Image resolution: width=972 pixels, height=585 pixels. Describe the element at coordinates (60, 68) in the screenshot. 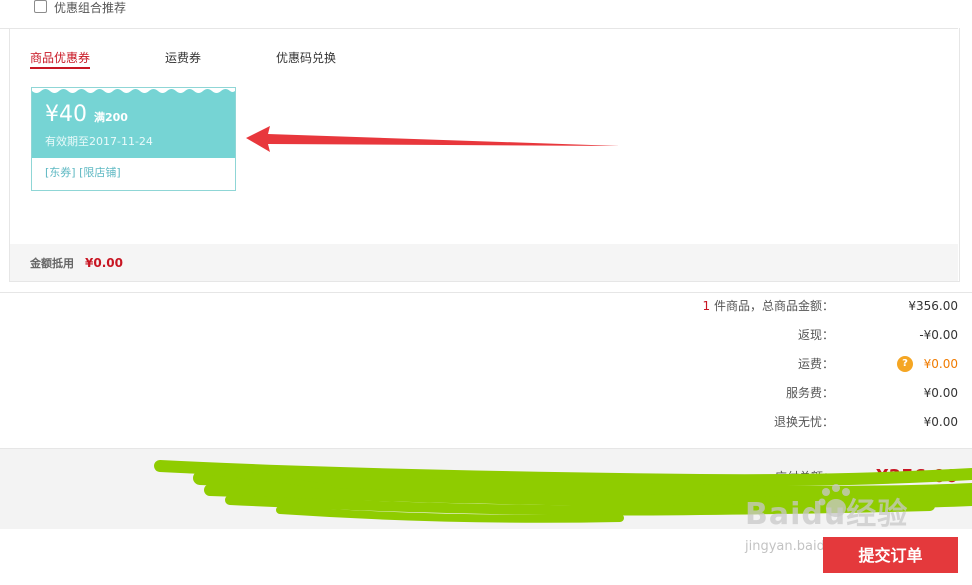

I see `tab-active-underline` at that location.